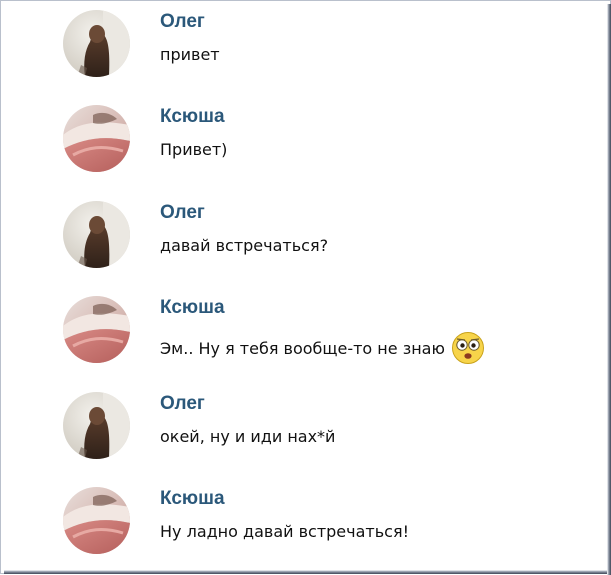 The height and width of the screenshot is (575, 611). I want to click on message-text: Привет), so click(193, 149).